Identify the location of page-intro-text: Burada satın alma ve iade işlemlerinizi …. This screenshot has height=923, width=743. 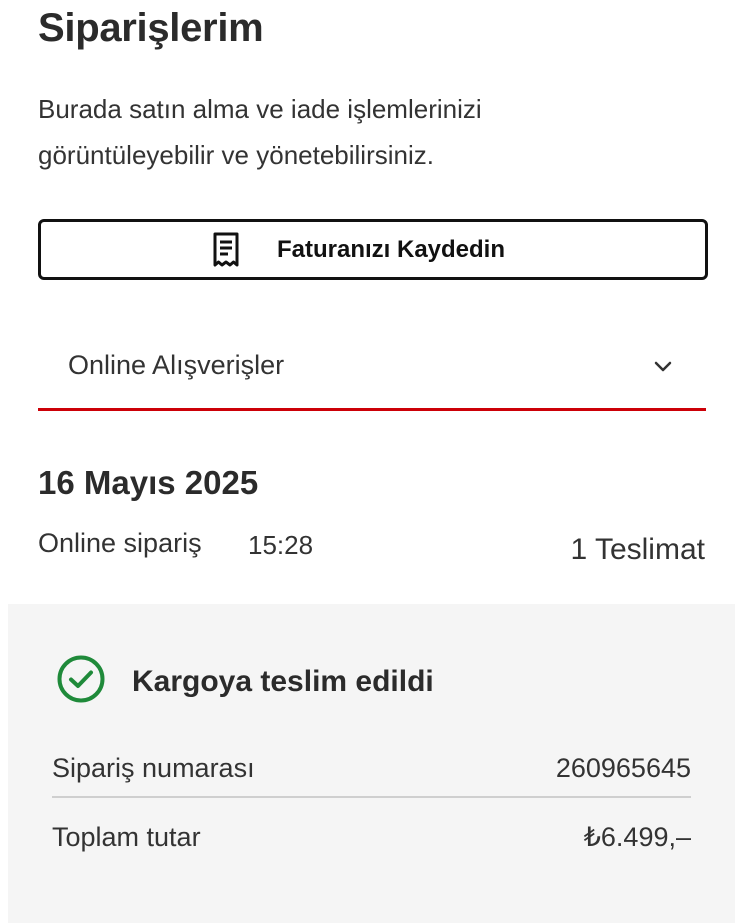
(260, 132).